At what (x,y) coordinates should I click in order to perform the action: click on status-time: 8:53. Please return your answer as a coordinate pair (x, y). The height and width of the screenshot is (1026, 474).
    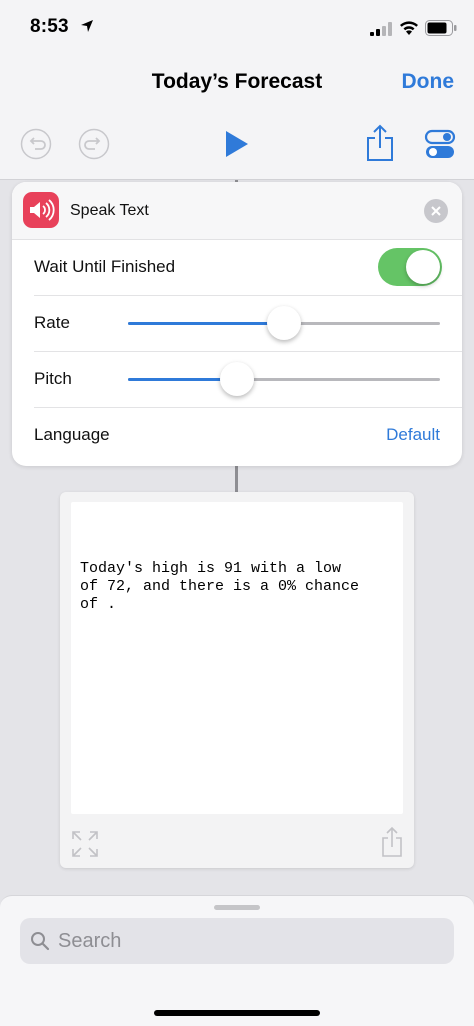
    Looking at the image, I should click on (49, 26).